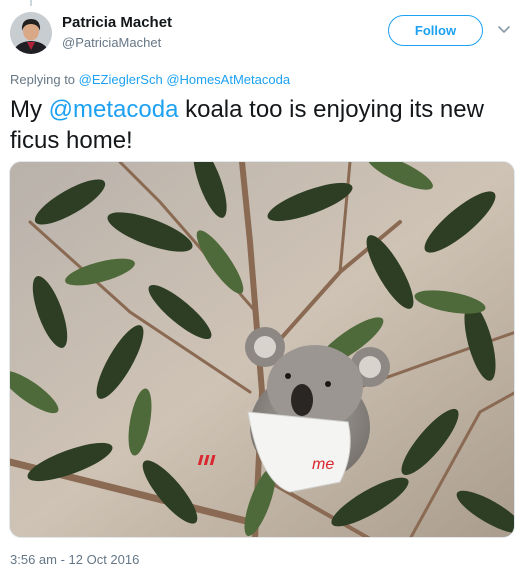 This screenshot has height=574, width=529. What do you see at coordinates (43, 79) in the screenshot?
I see `replying-to-label: Replying to` at bounding box center [43, 79].